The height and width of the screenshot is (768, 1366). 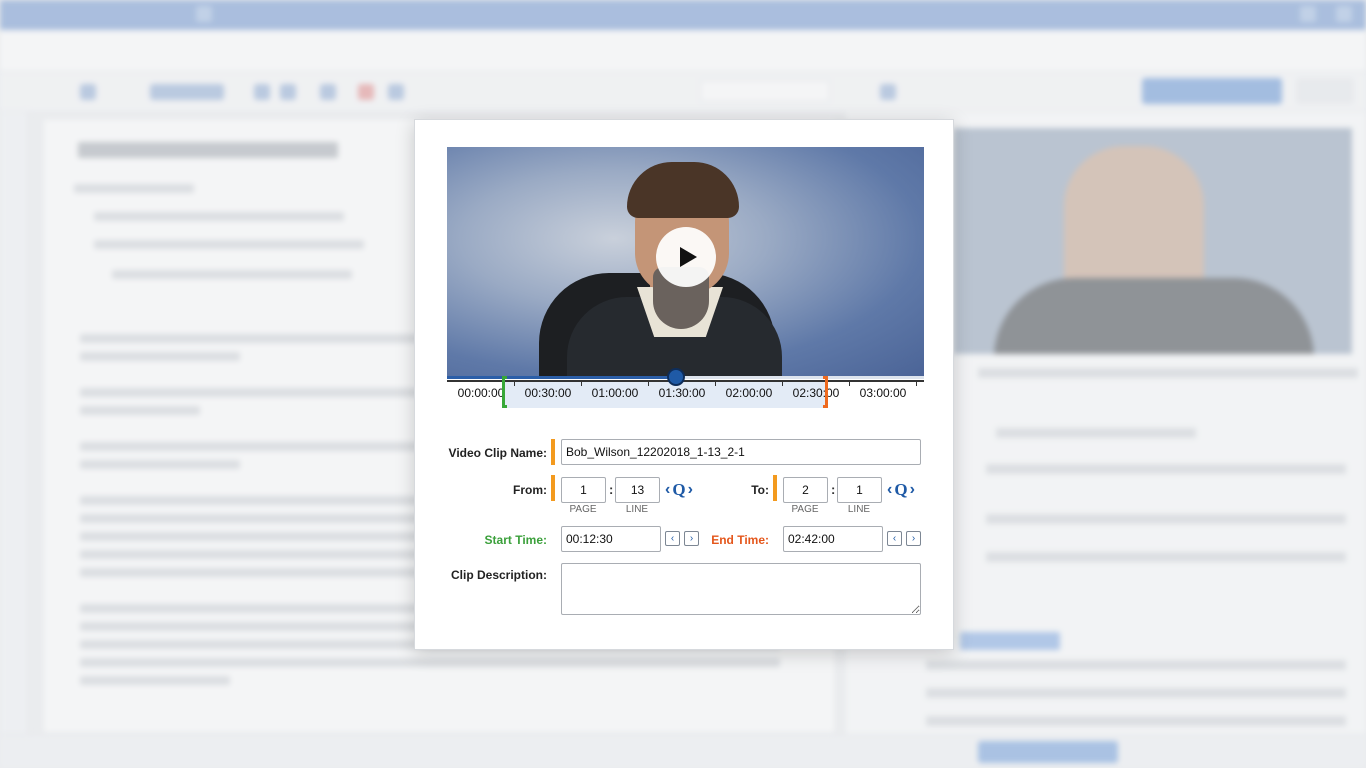 What do you see at coordinates (690, 490) in the screenshot?
I see `from-next-icon: ›` at bounding box center [690, 490].